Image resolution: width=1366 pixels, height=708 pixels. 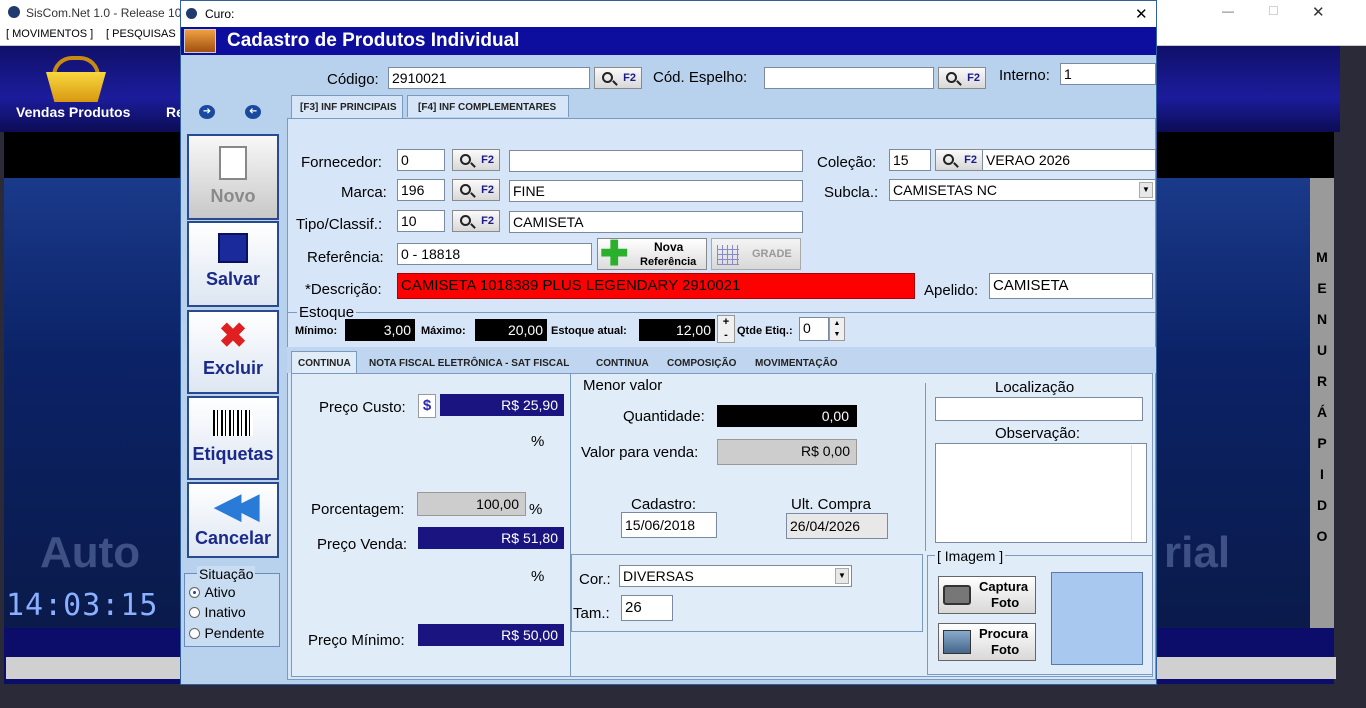 I want to click on window-title: Curo:, so click(x=220, y=14).